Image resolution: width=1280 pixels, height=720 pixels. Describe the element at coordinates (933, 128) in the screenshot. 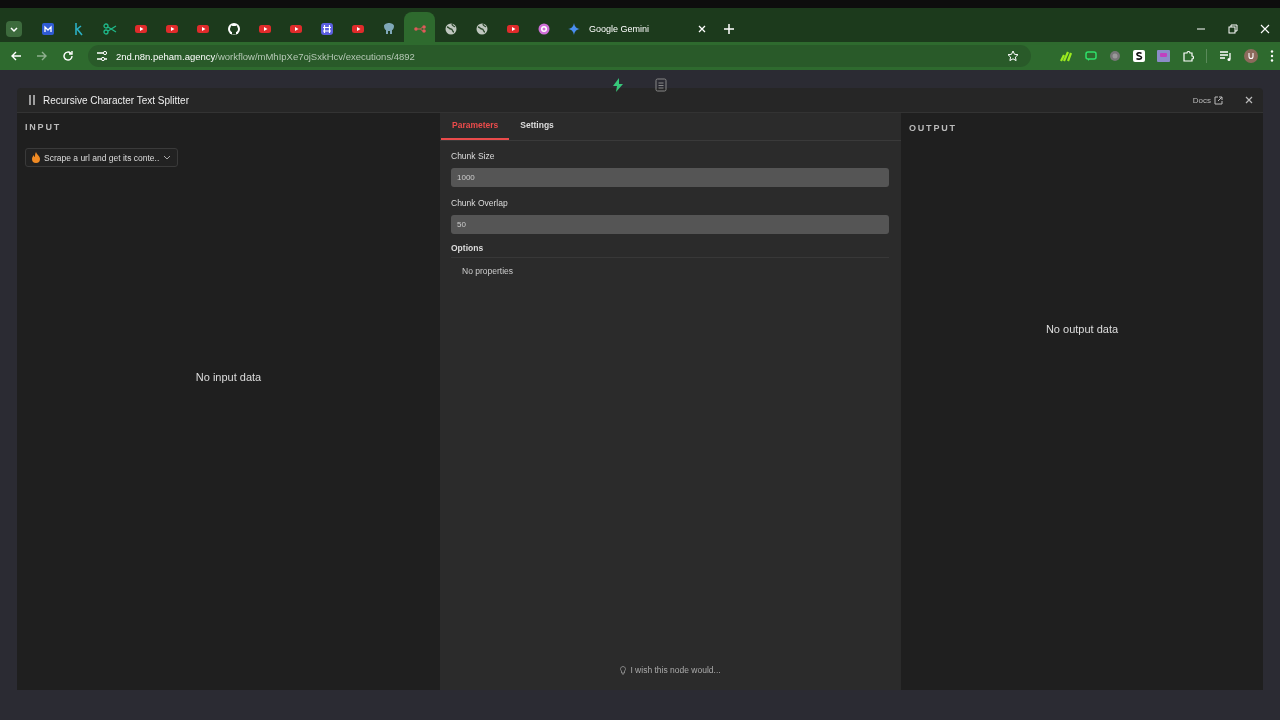

I see `panel-heading: OUTPUT` at that location.